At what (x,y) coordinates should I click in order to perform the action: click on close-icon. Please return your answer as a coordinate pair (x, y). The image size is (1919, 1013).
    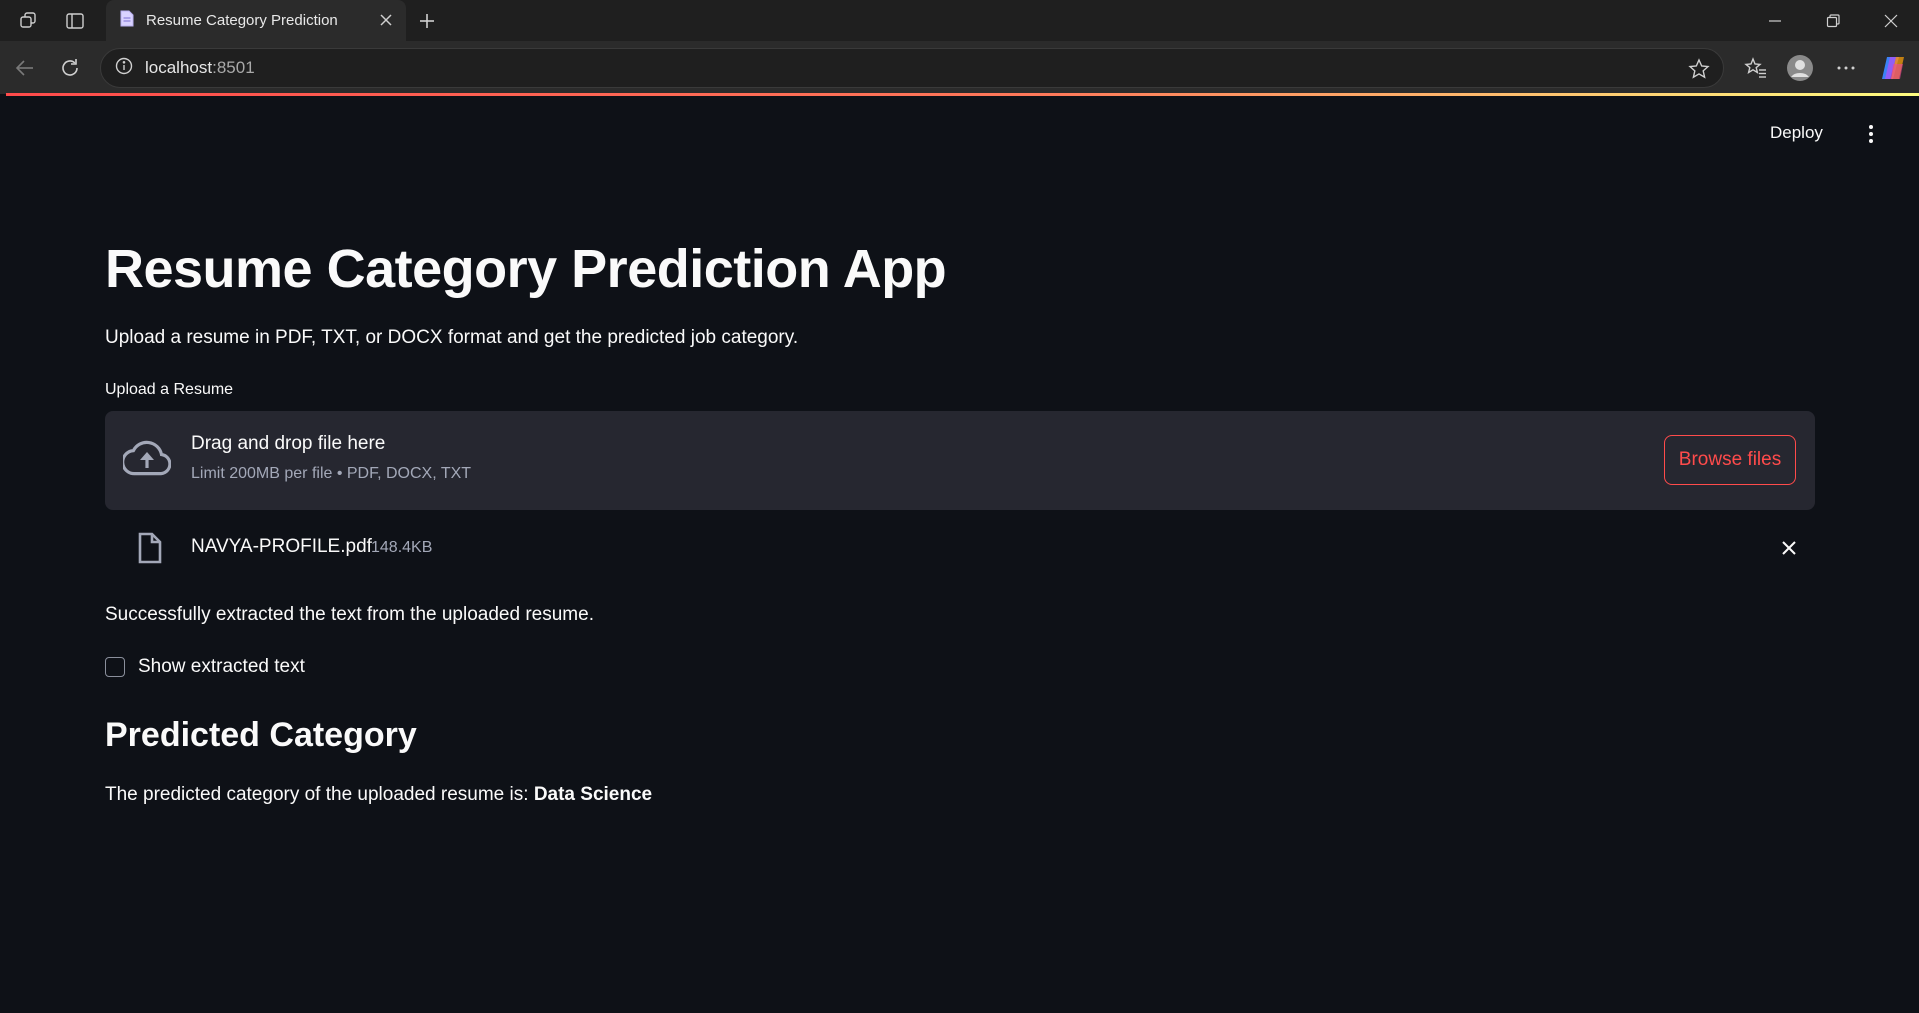
    Looking at the image, I should click on (386, 20).